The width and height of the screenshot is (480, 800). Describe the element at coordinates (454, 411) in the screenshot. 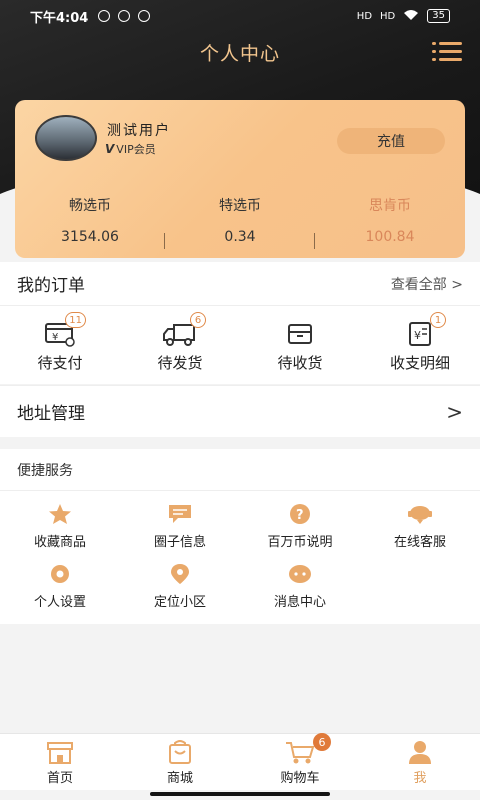

I see `chevron-right-icon: >` at that location.